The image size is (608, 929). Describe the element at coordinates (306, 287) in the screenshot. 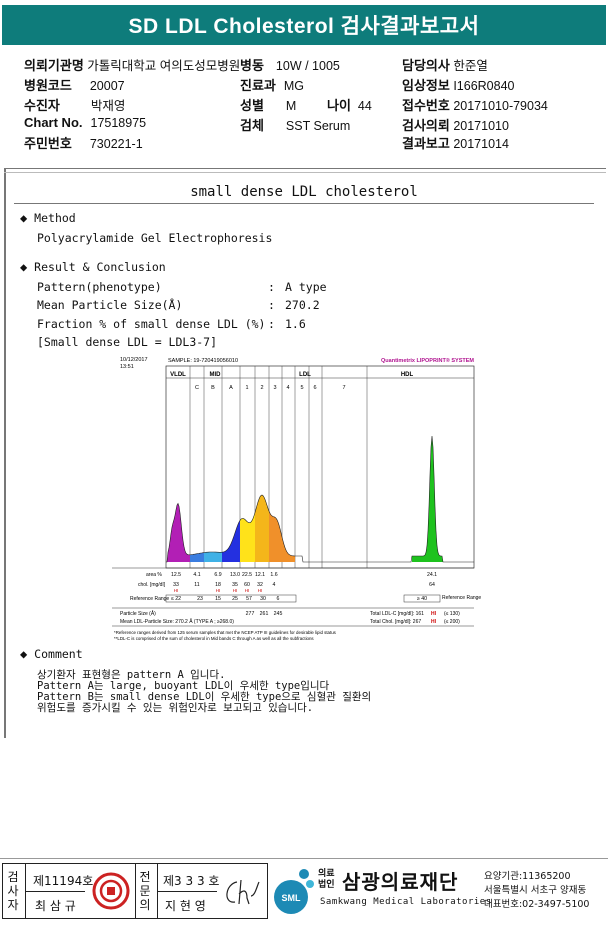

I see `result-value: A type` at that location.